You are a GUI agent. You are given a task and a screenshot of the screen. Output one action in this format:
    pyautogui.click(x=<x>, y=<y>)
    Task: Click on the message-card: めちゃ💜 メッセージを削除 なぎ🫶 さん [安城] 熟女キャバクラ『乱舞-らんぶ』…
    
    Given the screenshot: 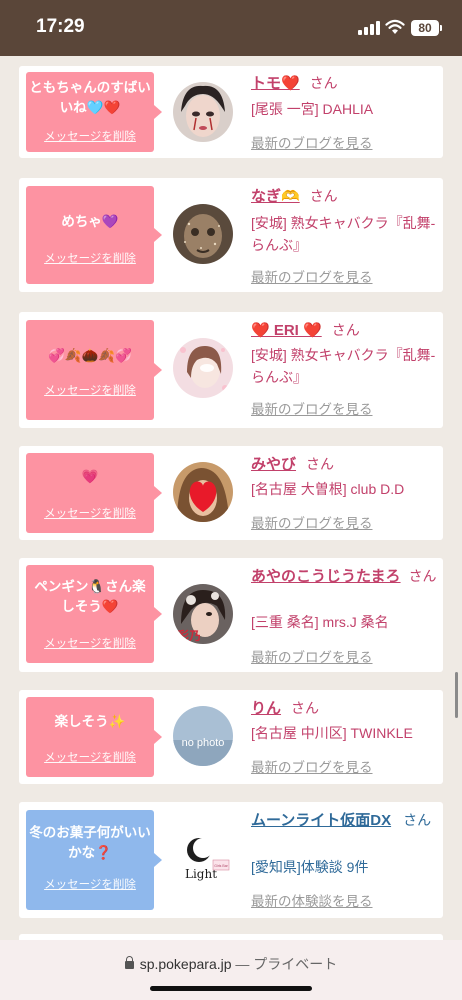 What is the action you would take?
    pyautogui.click(x=231, y=235)
    